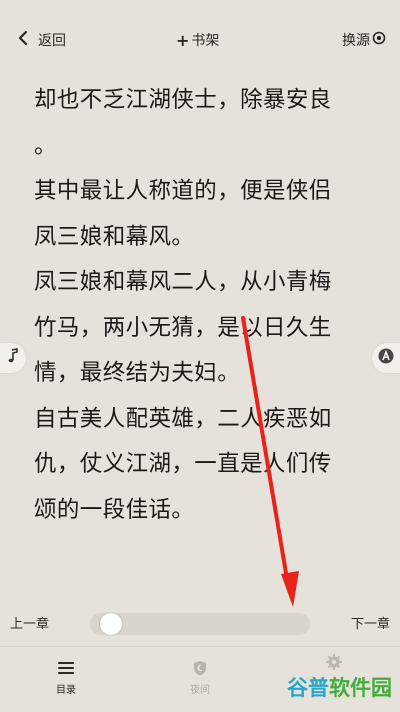  Describe the element at coordinates (200, 690) in the screenshot. I see `tab-night-label: 夜间` at that location.